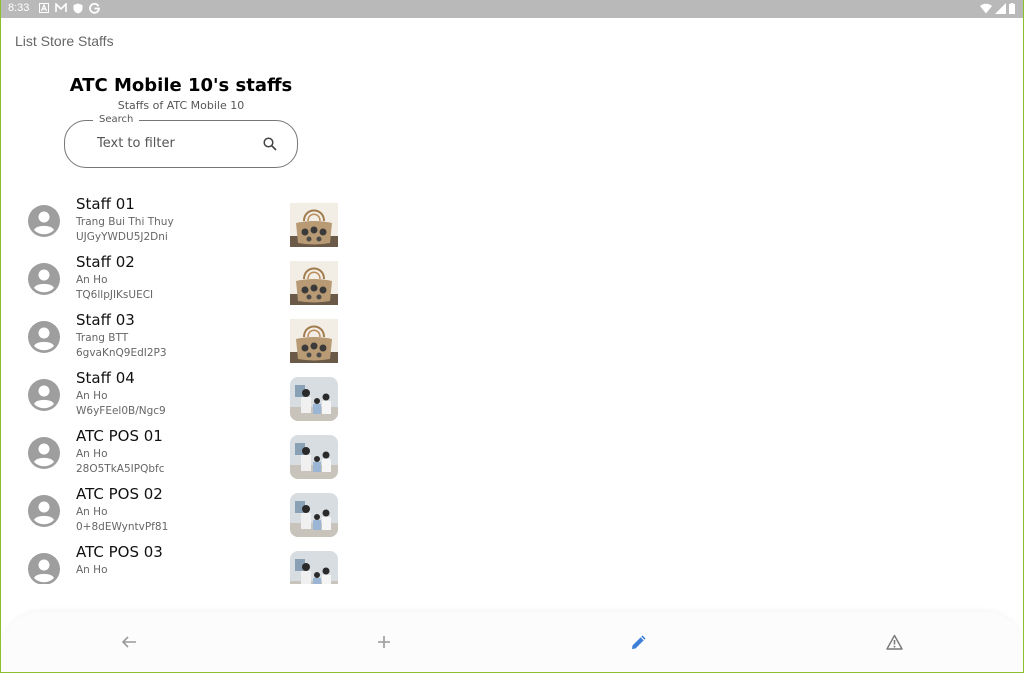 The width and height of the screenshot is (1024, 673). I want to click on g-icon, so click(95, 8).